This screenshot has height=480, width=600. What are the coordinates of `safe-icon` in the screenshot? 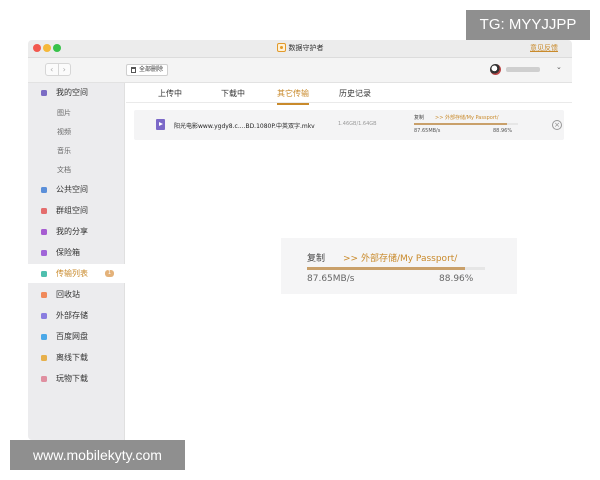 It's located at (44, 252).